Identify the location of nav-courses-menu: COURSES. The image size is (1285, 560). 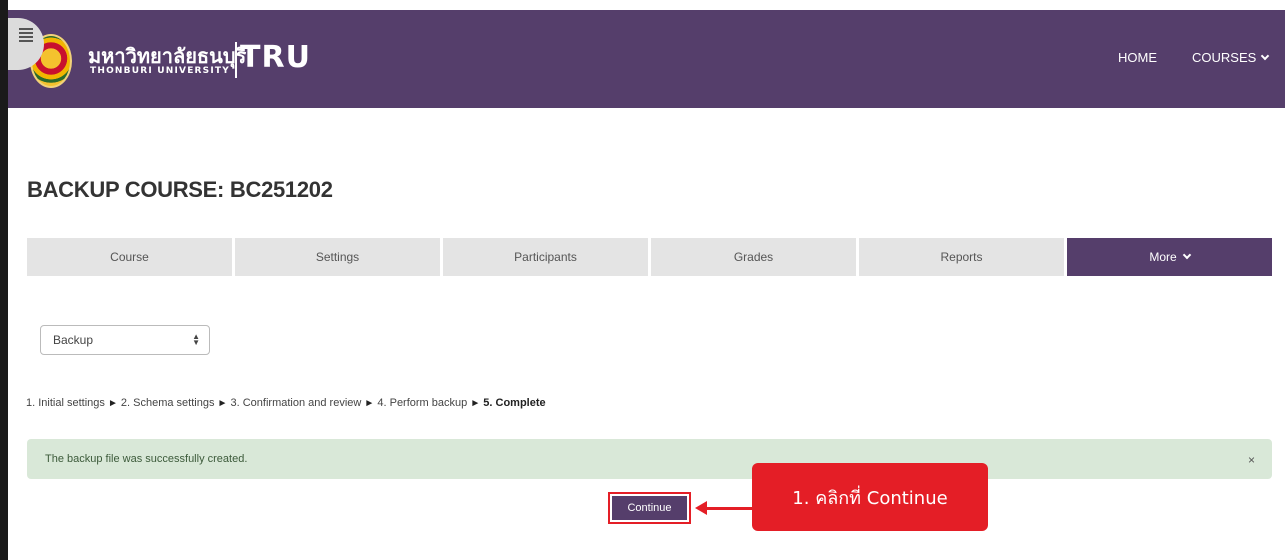
(1231, 57).